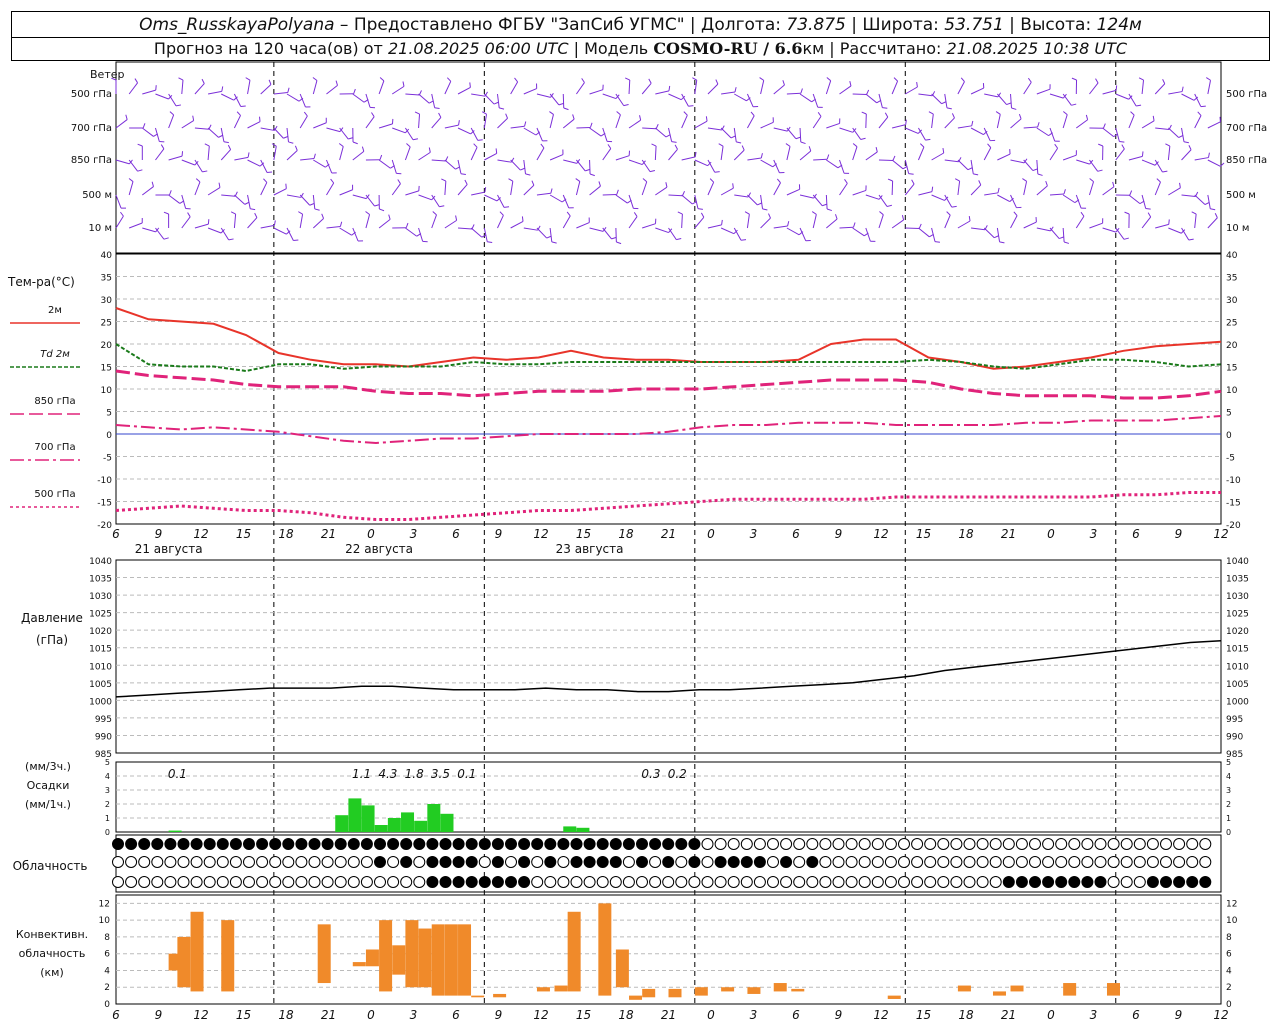 This screenshot has height=1024, width=1280. Describe the element at coordinates (52, 618) in the screenshot. I see `pressure-title: Давление` at that location.